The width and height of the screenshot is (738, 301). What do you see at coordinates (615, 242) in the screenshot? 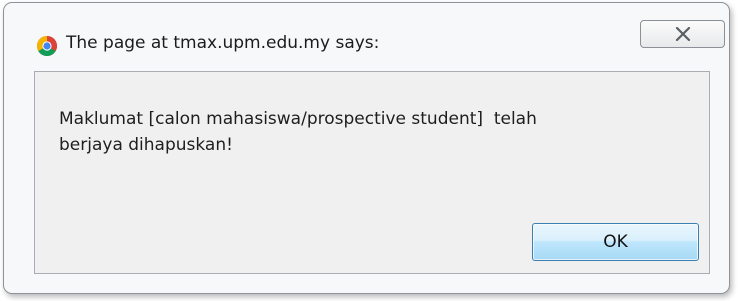
I see `ok-button: OK` at bounding box center [615, 242].